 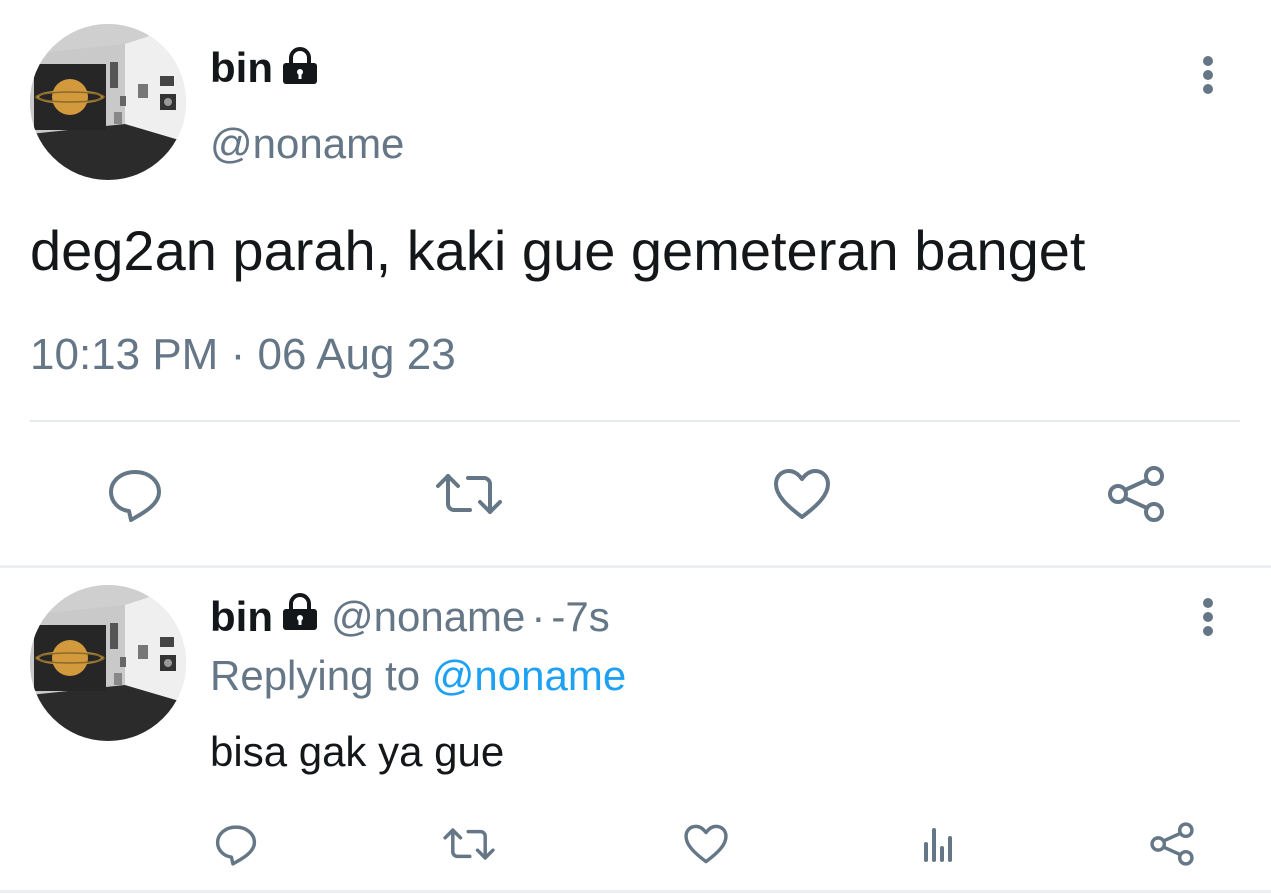 I want to click on replying-to-label: Replying to, so click(x=315, y=675).